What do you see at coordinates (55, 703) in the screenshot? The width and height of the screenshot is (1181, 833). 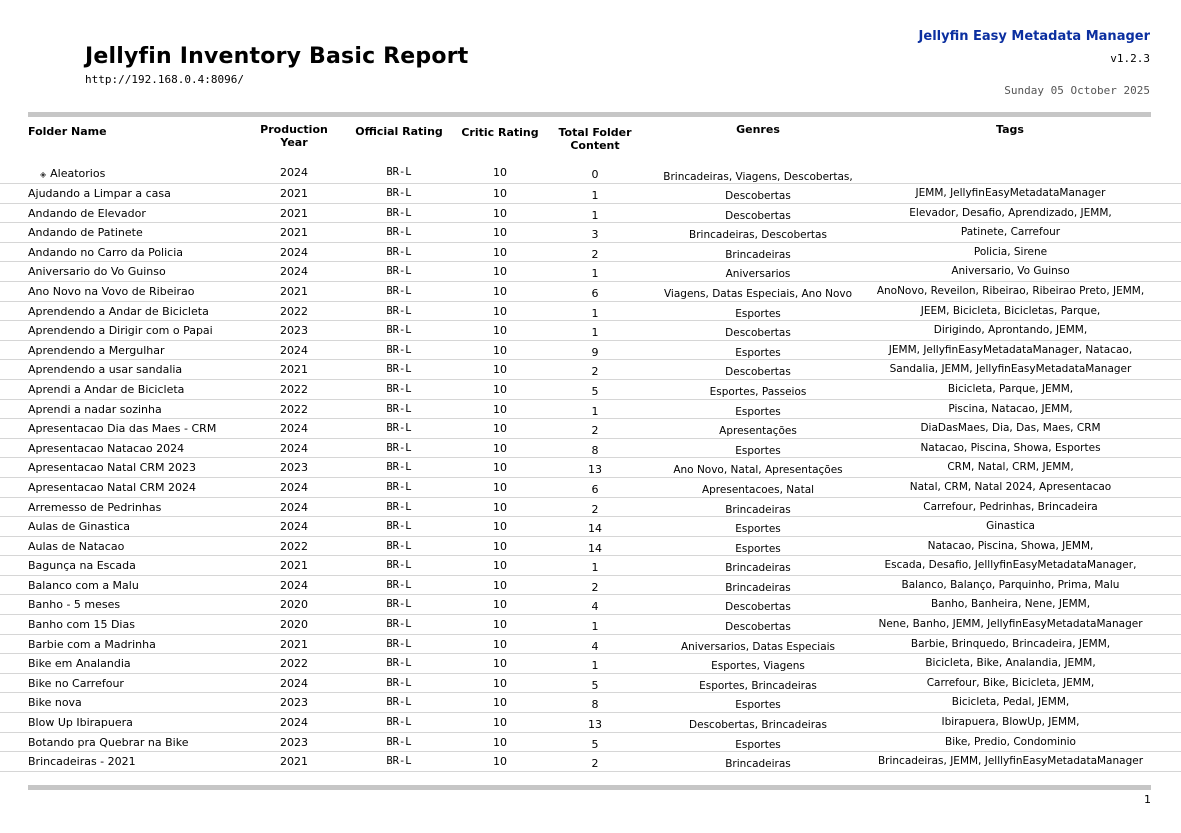 I see `folder-name-cell: Bike nova` at bounding box center [55, 703].